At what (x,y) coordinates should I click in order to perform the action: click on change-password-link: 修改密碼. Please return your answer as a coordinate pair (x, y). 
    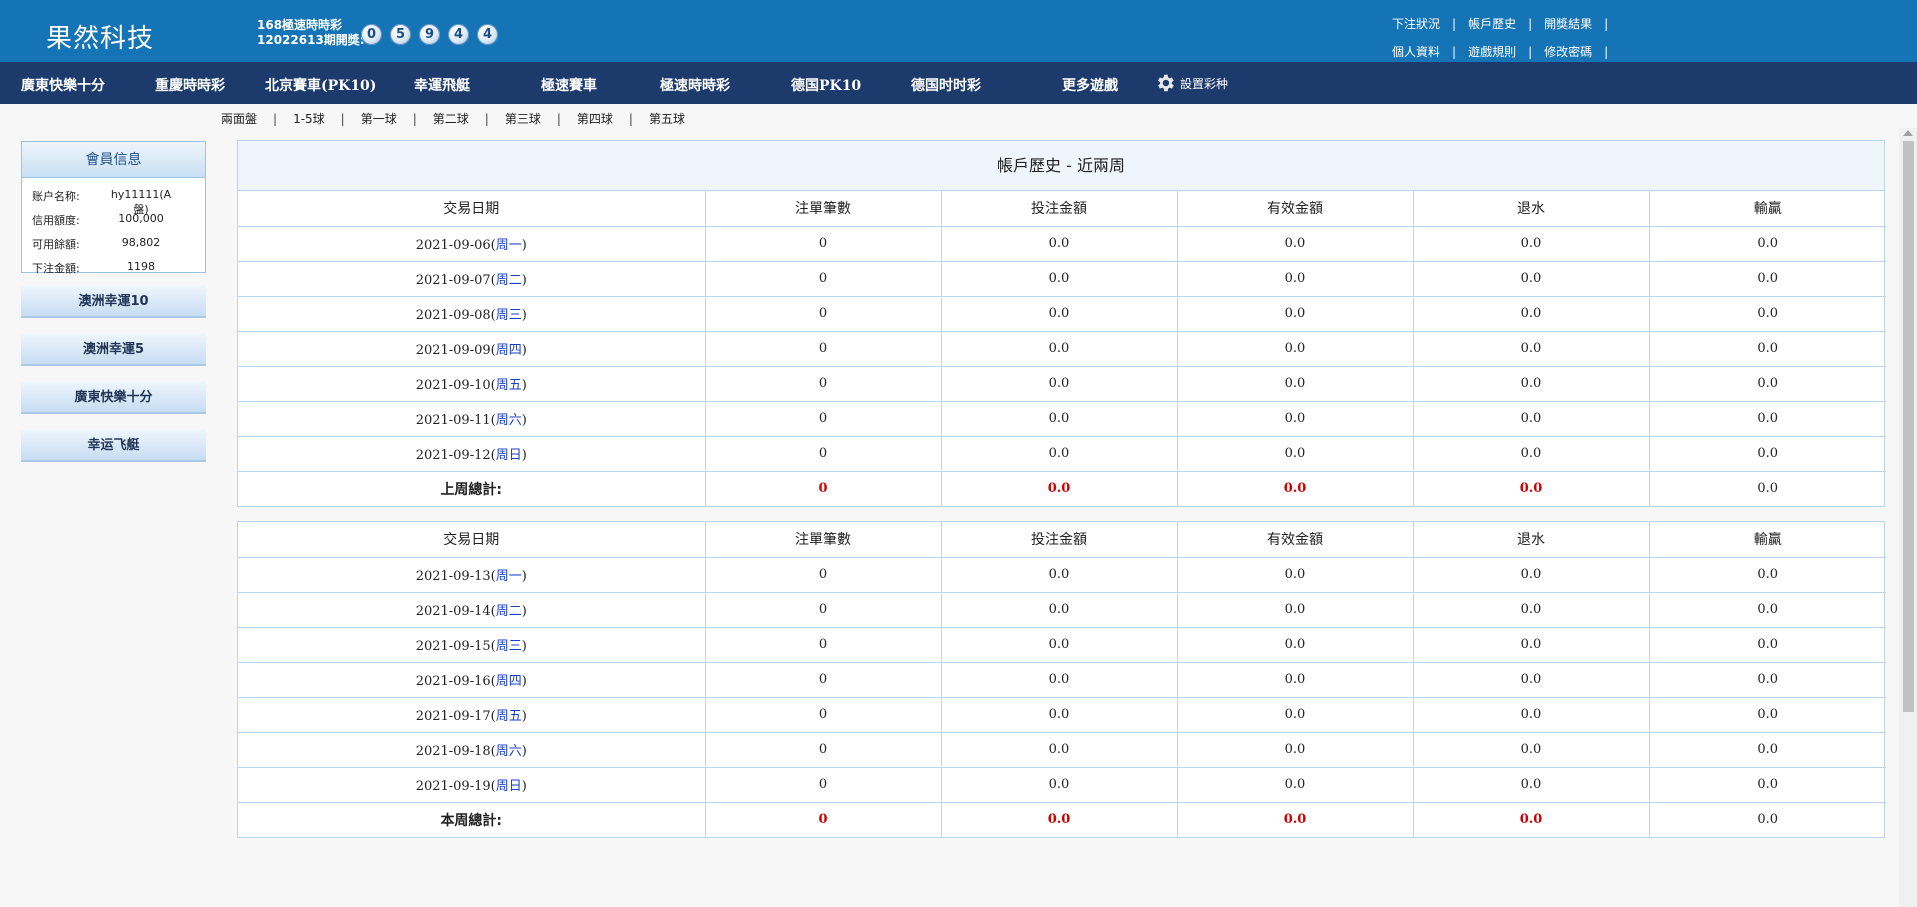
    Looking at the image, I should click on (1568, 51).